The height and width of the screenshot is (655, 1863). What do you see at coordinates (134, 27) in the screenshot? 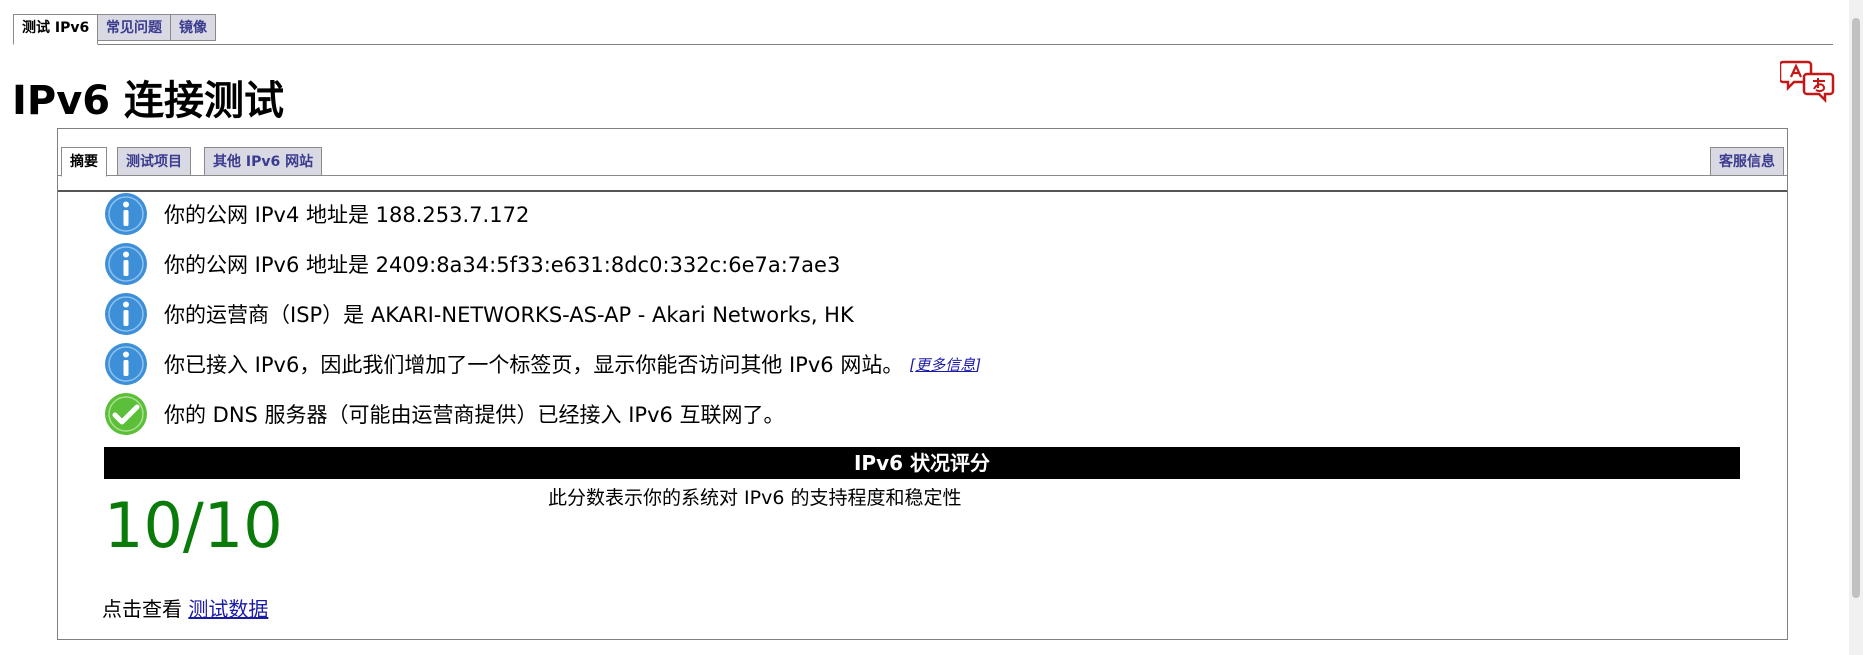
I see `tab-faq: 常见问题` at bounding box center [134, 27].